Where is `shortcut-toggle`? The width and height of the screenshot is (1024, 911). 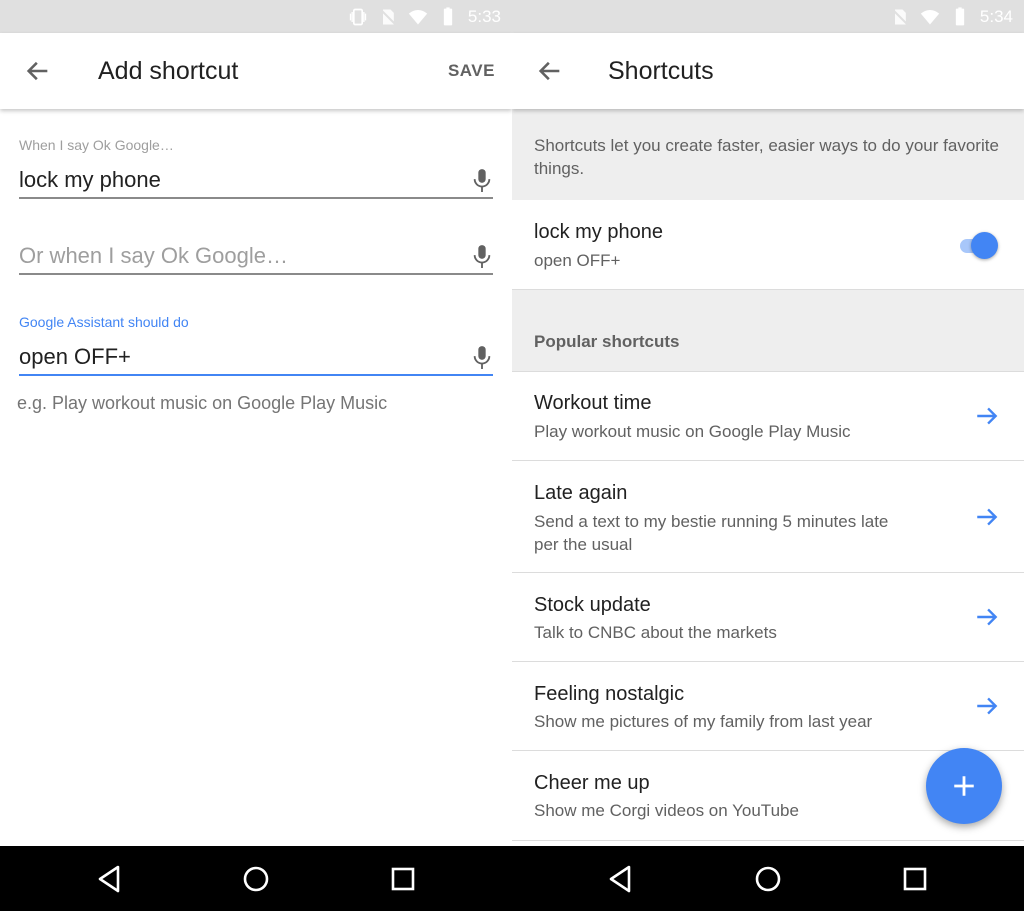 shortcut-toggle is located at coordinates (978, 245).